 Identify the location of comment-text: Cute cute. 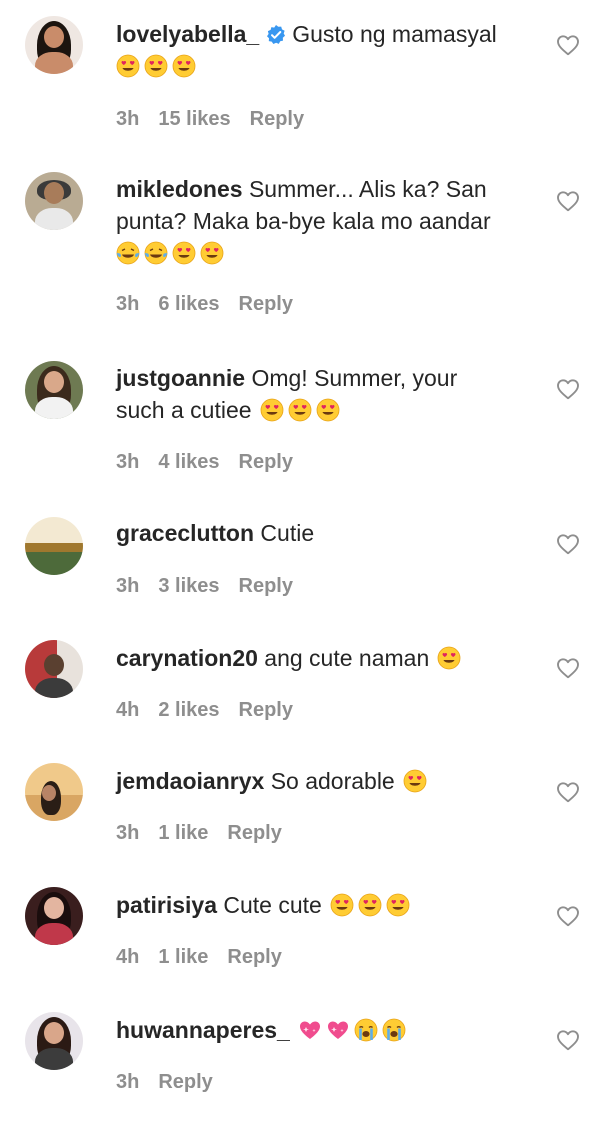
(272, 905).